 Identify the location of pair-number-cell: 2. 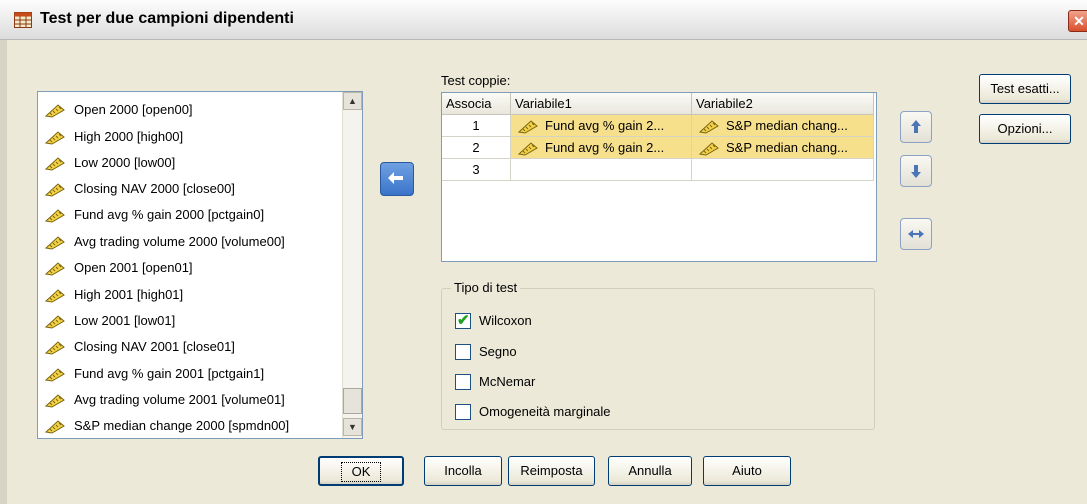
(476, 148).